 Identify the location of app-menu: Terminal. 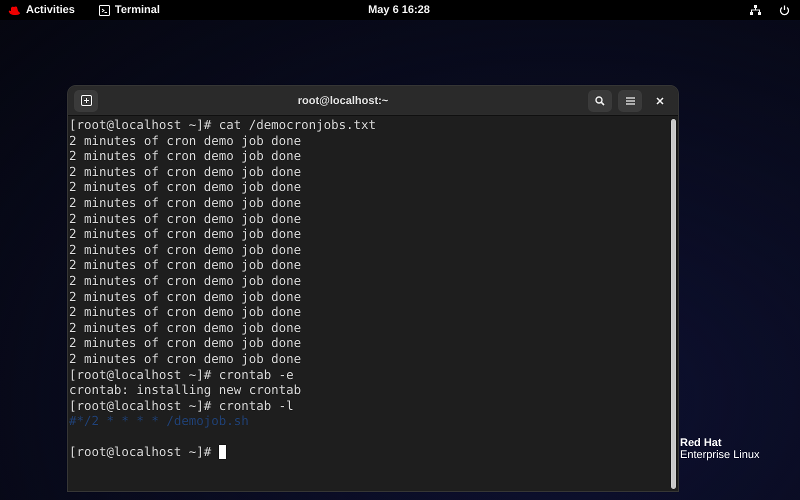
(137, 10).